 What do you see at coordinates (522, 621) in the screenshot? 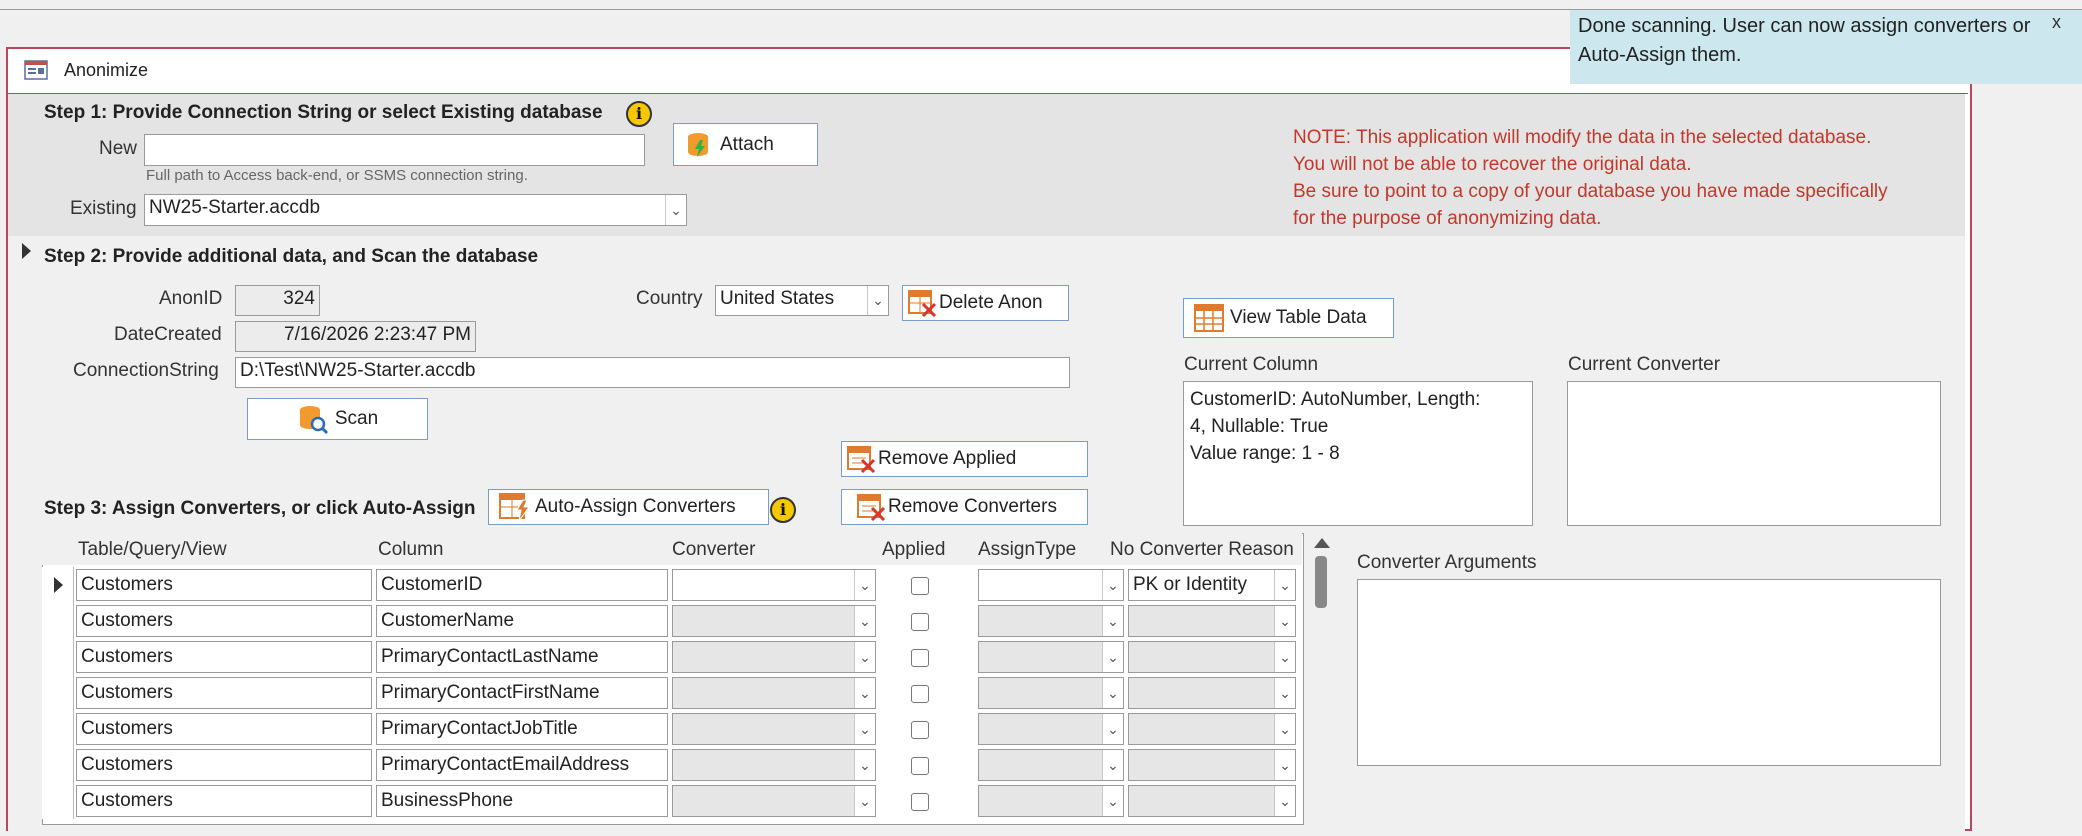
I see `cell-column: CustomerName` at bounding box center [522, 621].